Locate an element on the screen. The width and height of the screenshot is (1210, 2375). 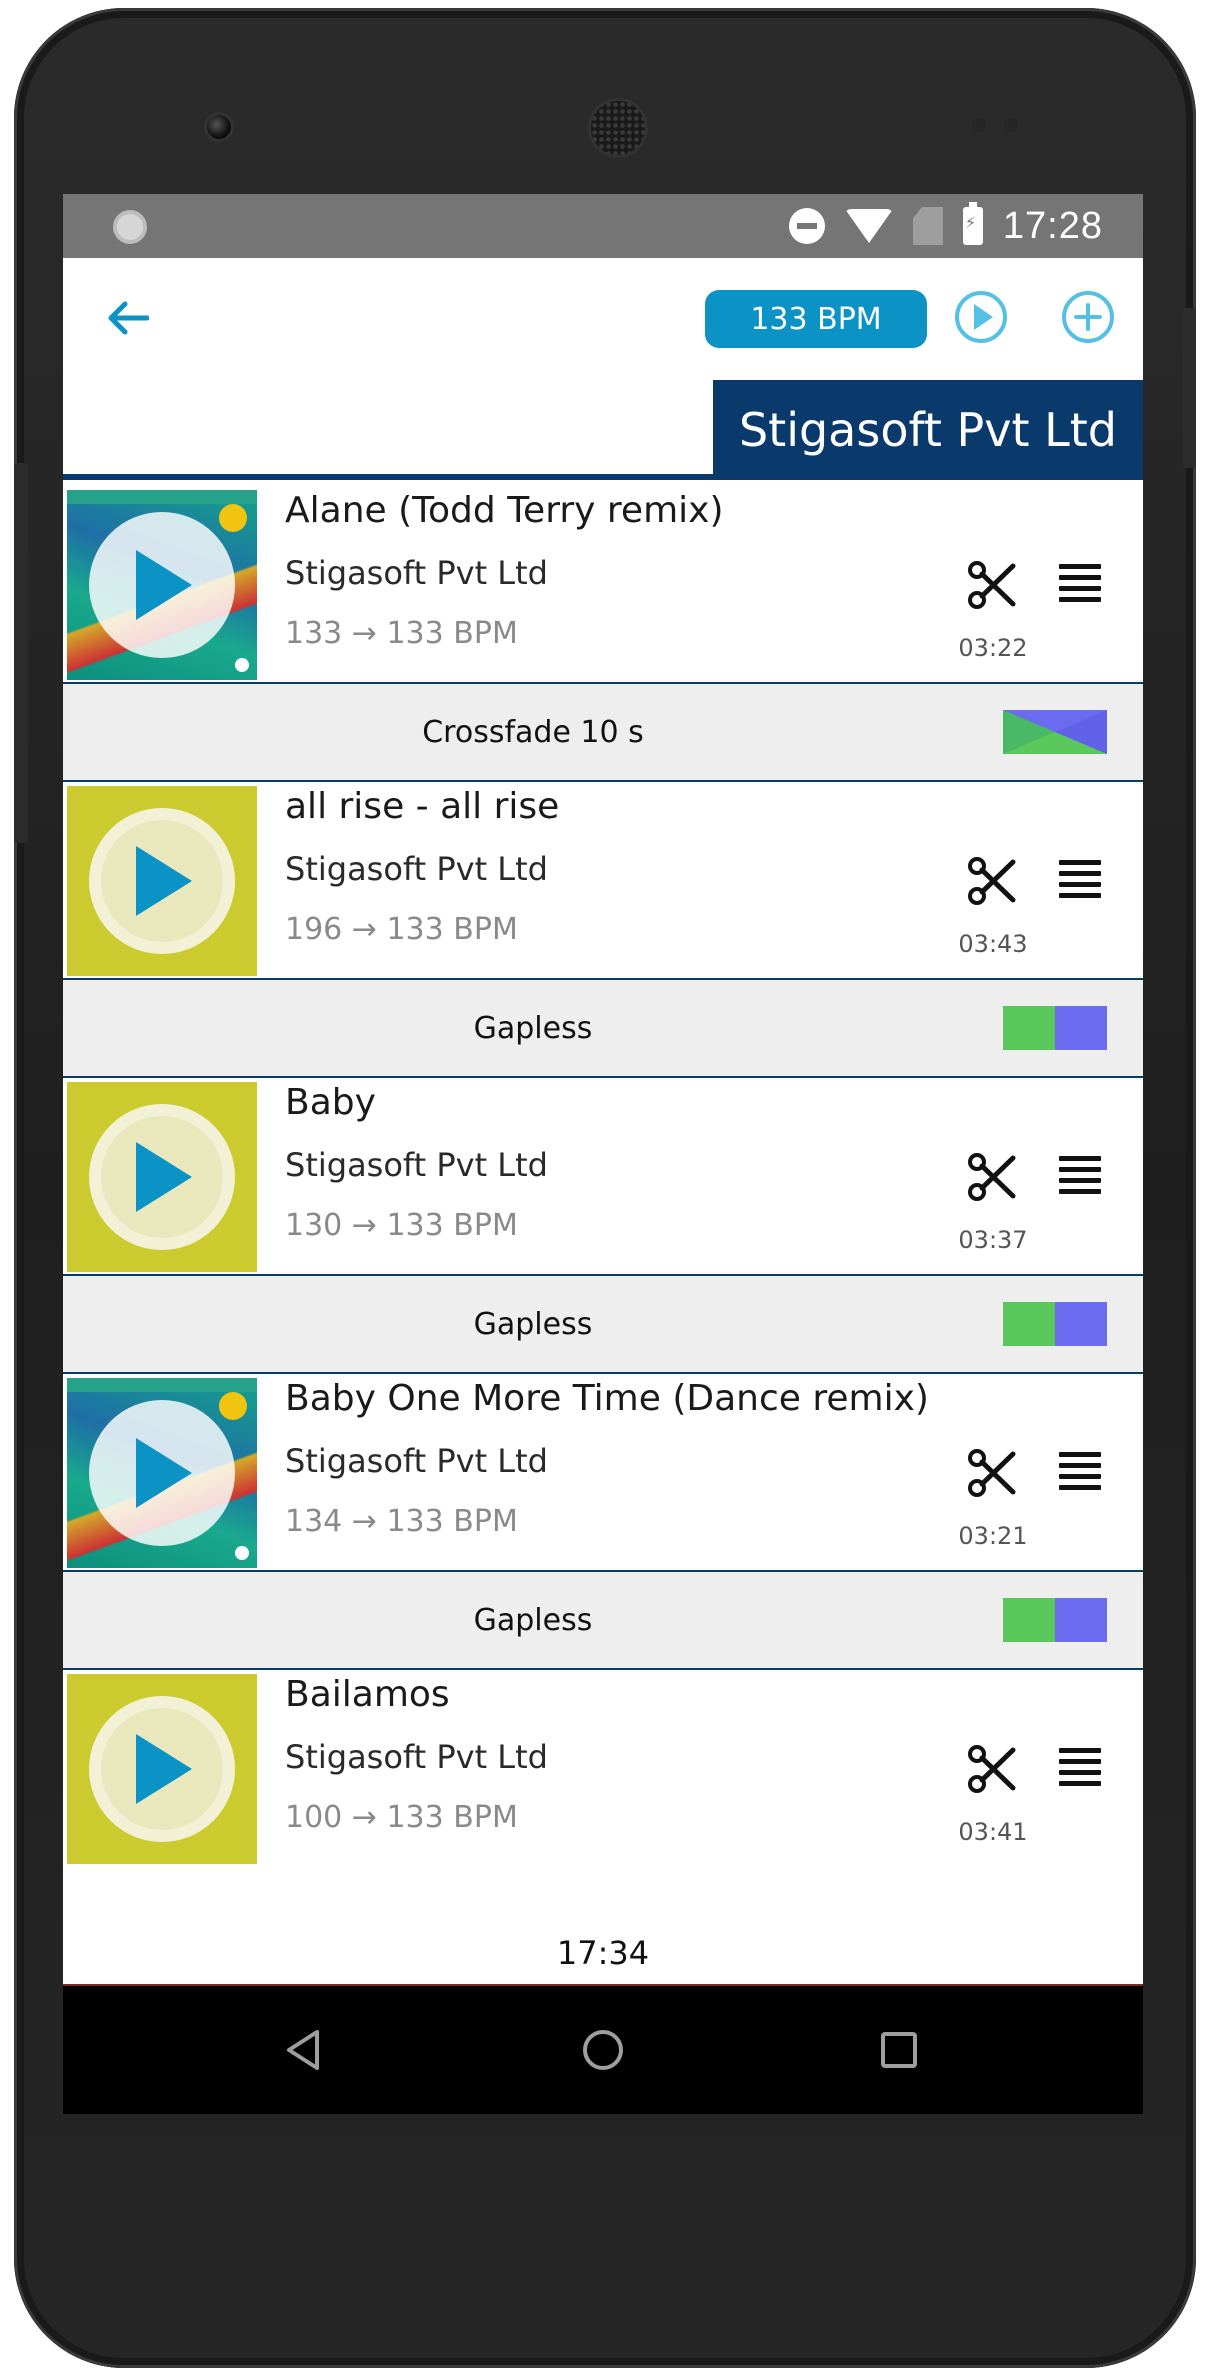
light-sensor is located at coordinates (1011, 125).